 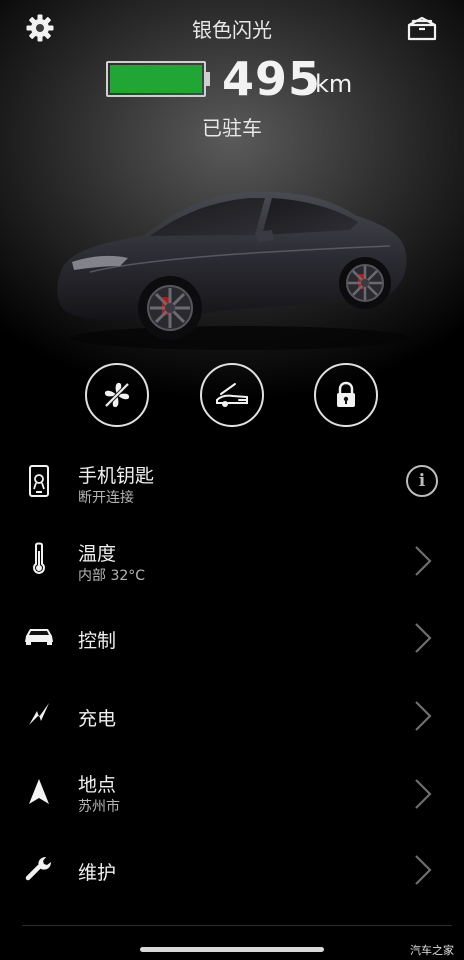 I want to click on menu-row-charging: 充电, so click(x=232, y=713).